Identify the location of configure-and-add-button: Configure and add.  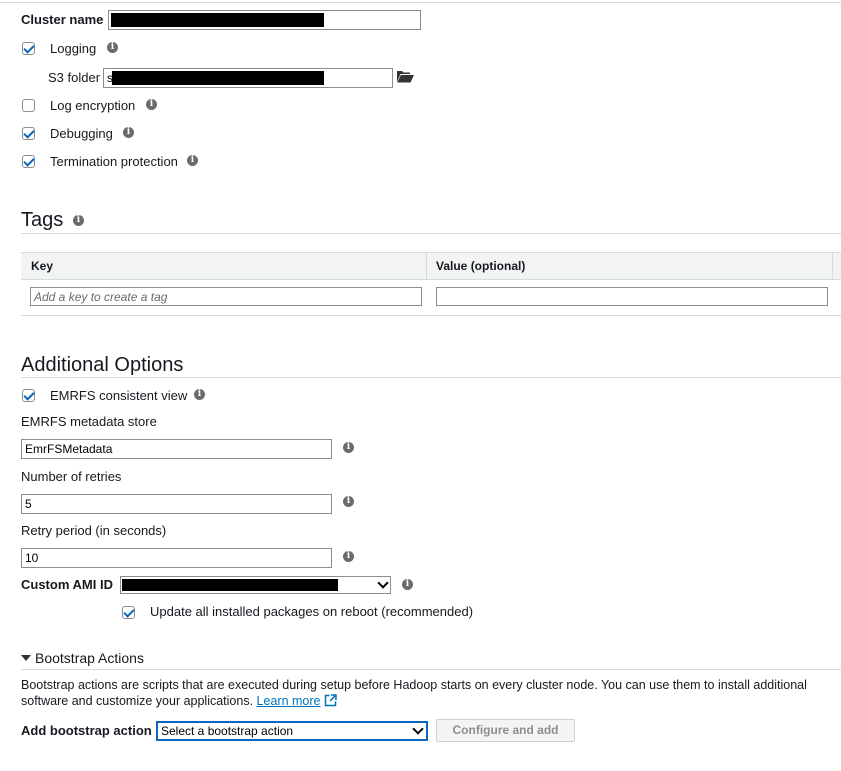
(505, 730).